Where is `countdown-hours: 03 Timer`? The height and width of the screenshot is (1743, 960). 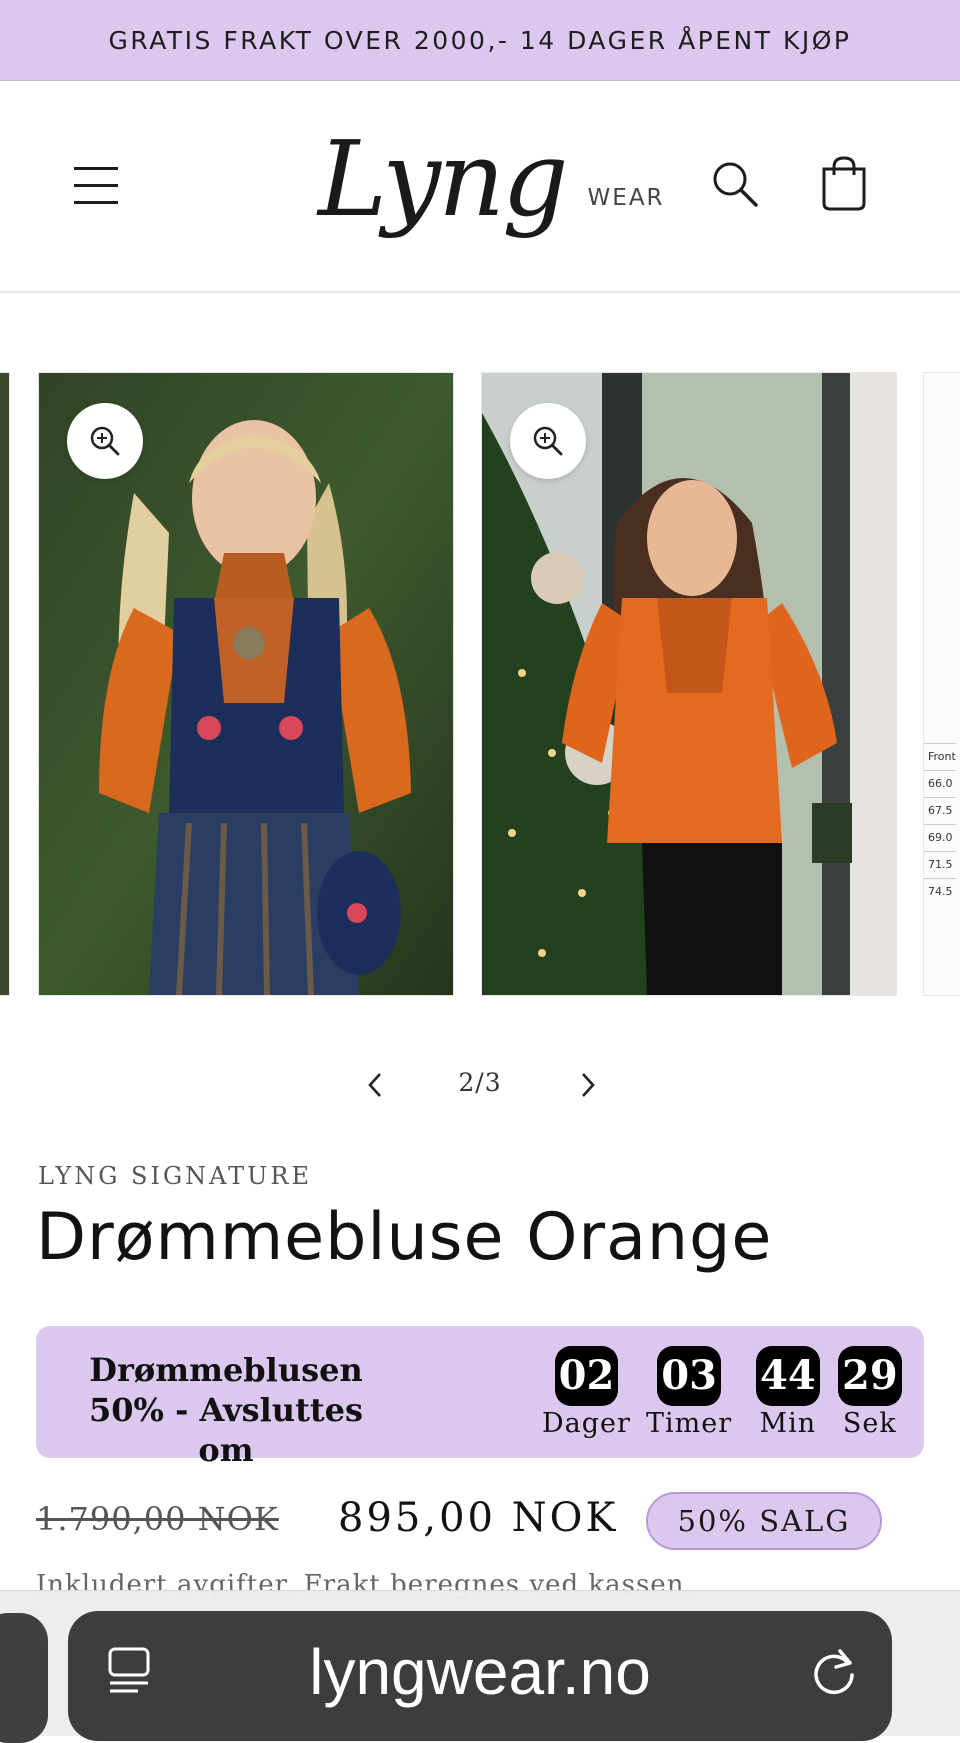 countdown-hours: 03 Timer is located at coordinates (689, 1392).